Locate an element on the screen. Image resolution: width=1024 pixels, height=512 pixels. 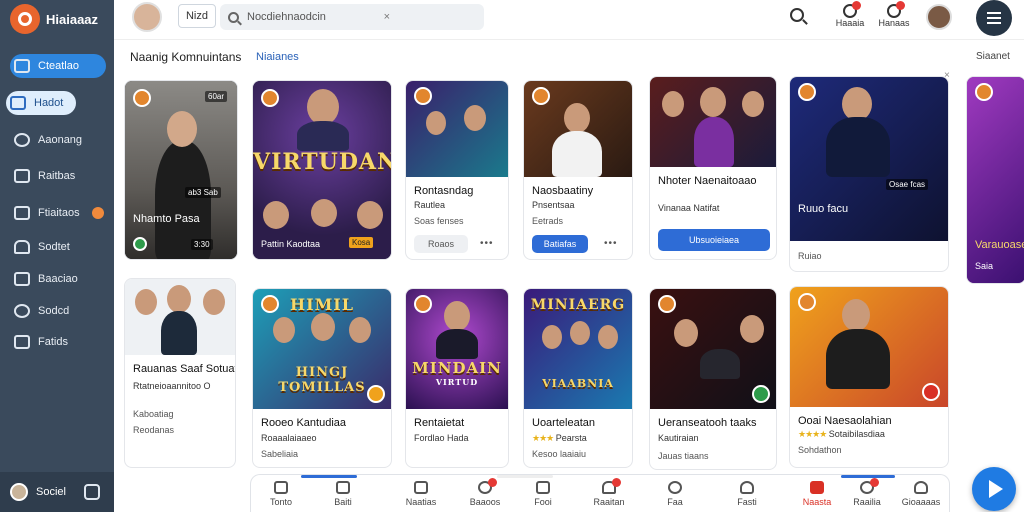
card-title: Rauanas Saaf Sotuat is located at coordinates (184, 369).